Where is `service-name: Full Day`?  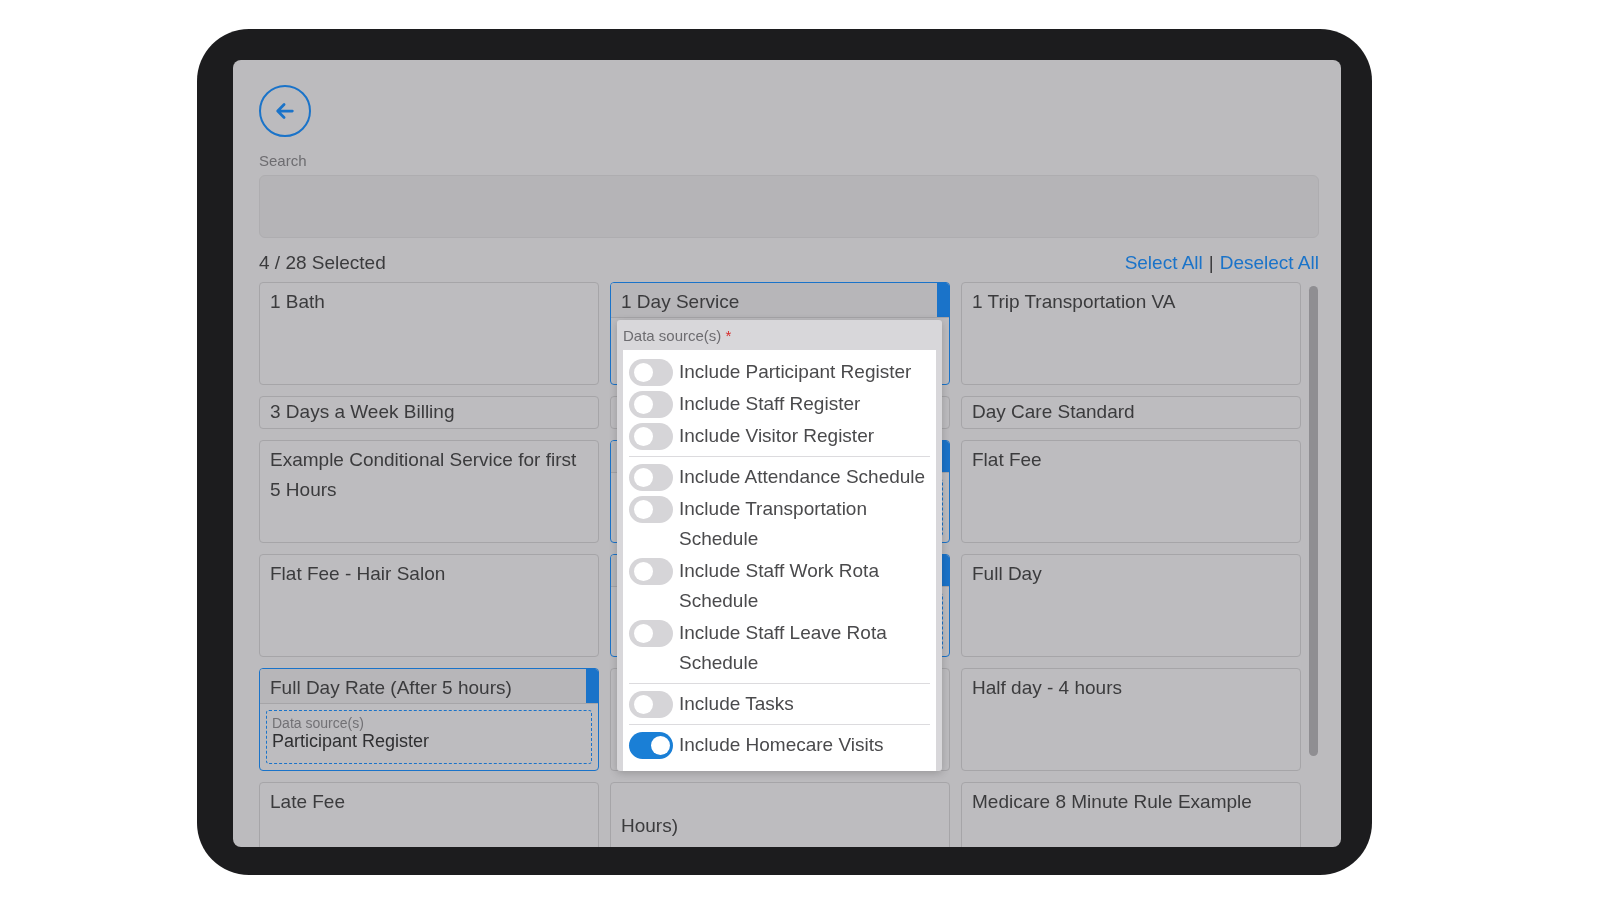
service-name: Full Day is located at coordinates (1007, 574).